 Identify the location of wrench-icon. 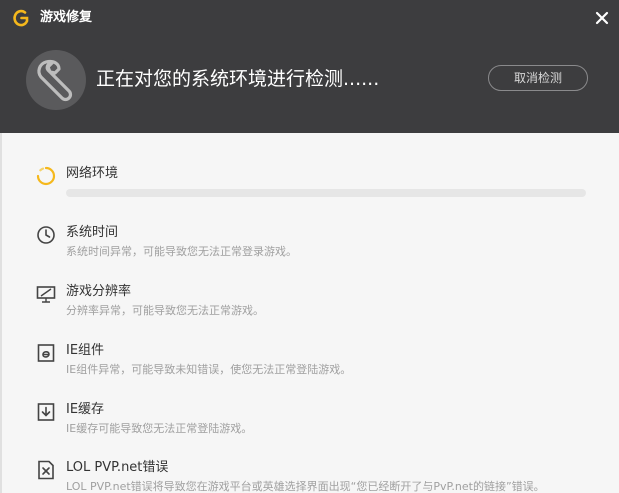
(55, 80).